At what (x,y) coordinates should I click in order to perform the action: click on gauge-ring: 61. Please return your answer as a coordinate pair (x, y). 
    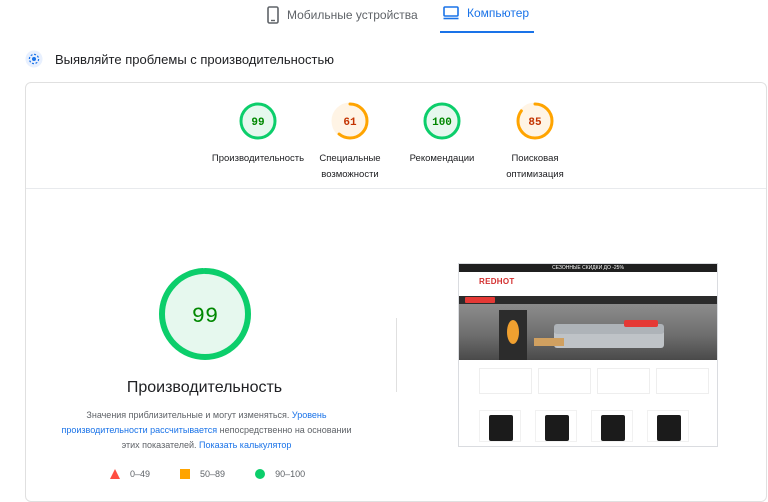
    Looking at the image, I should click on (350, 121).